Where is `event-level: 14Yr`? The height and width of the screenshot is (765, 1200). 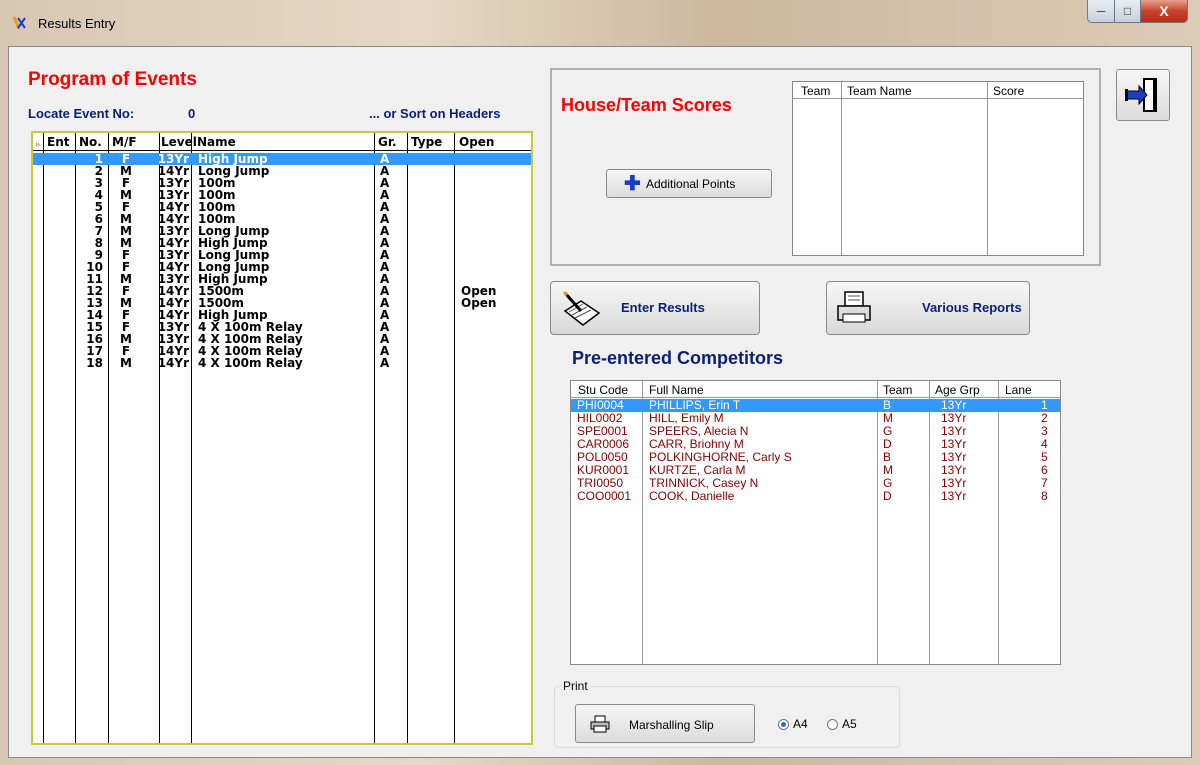 event-level: 14Yr is located at coordinates (173, 363).